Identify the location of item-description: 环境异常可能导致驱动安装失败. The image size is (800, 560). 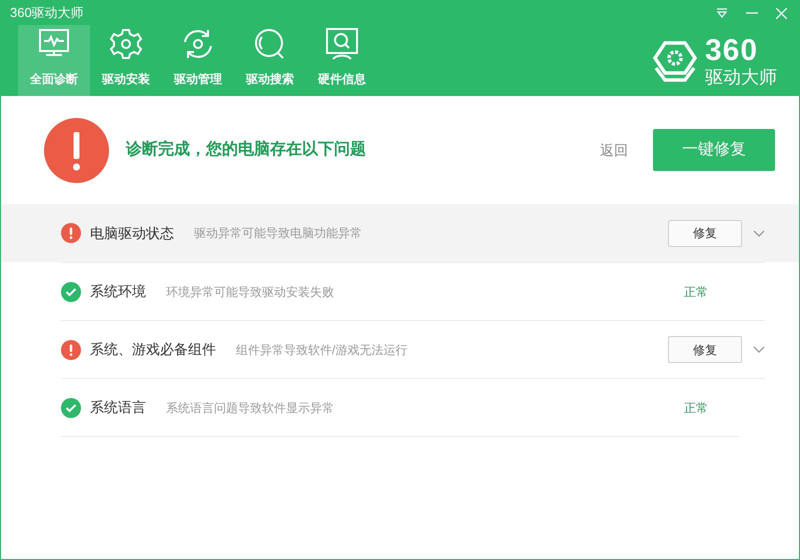
(250, 292).